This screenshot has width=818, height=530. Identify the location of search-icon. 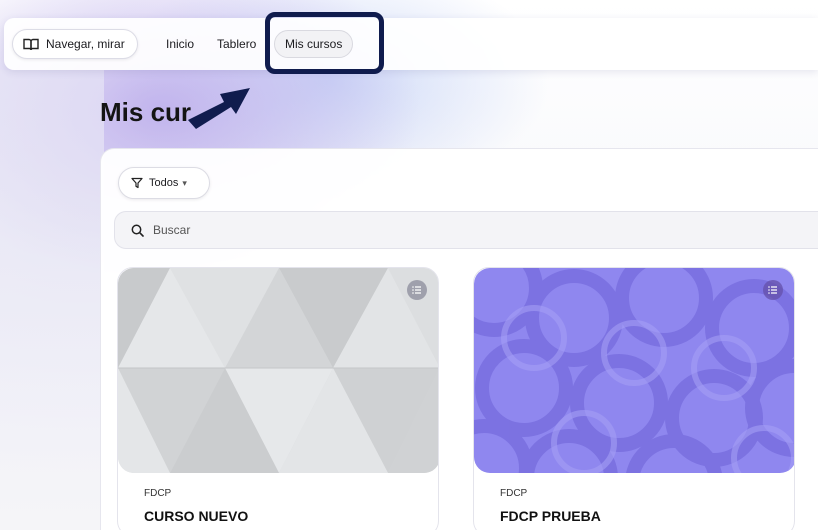
(137, 230).